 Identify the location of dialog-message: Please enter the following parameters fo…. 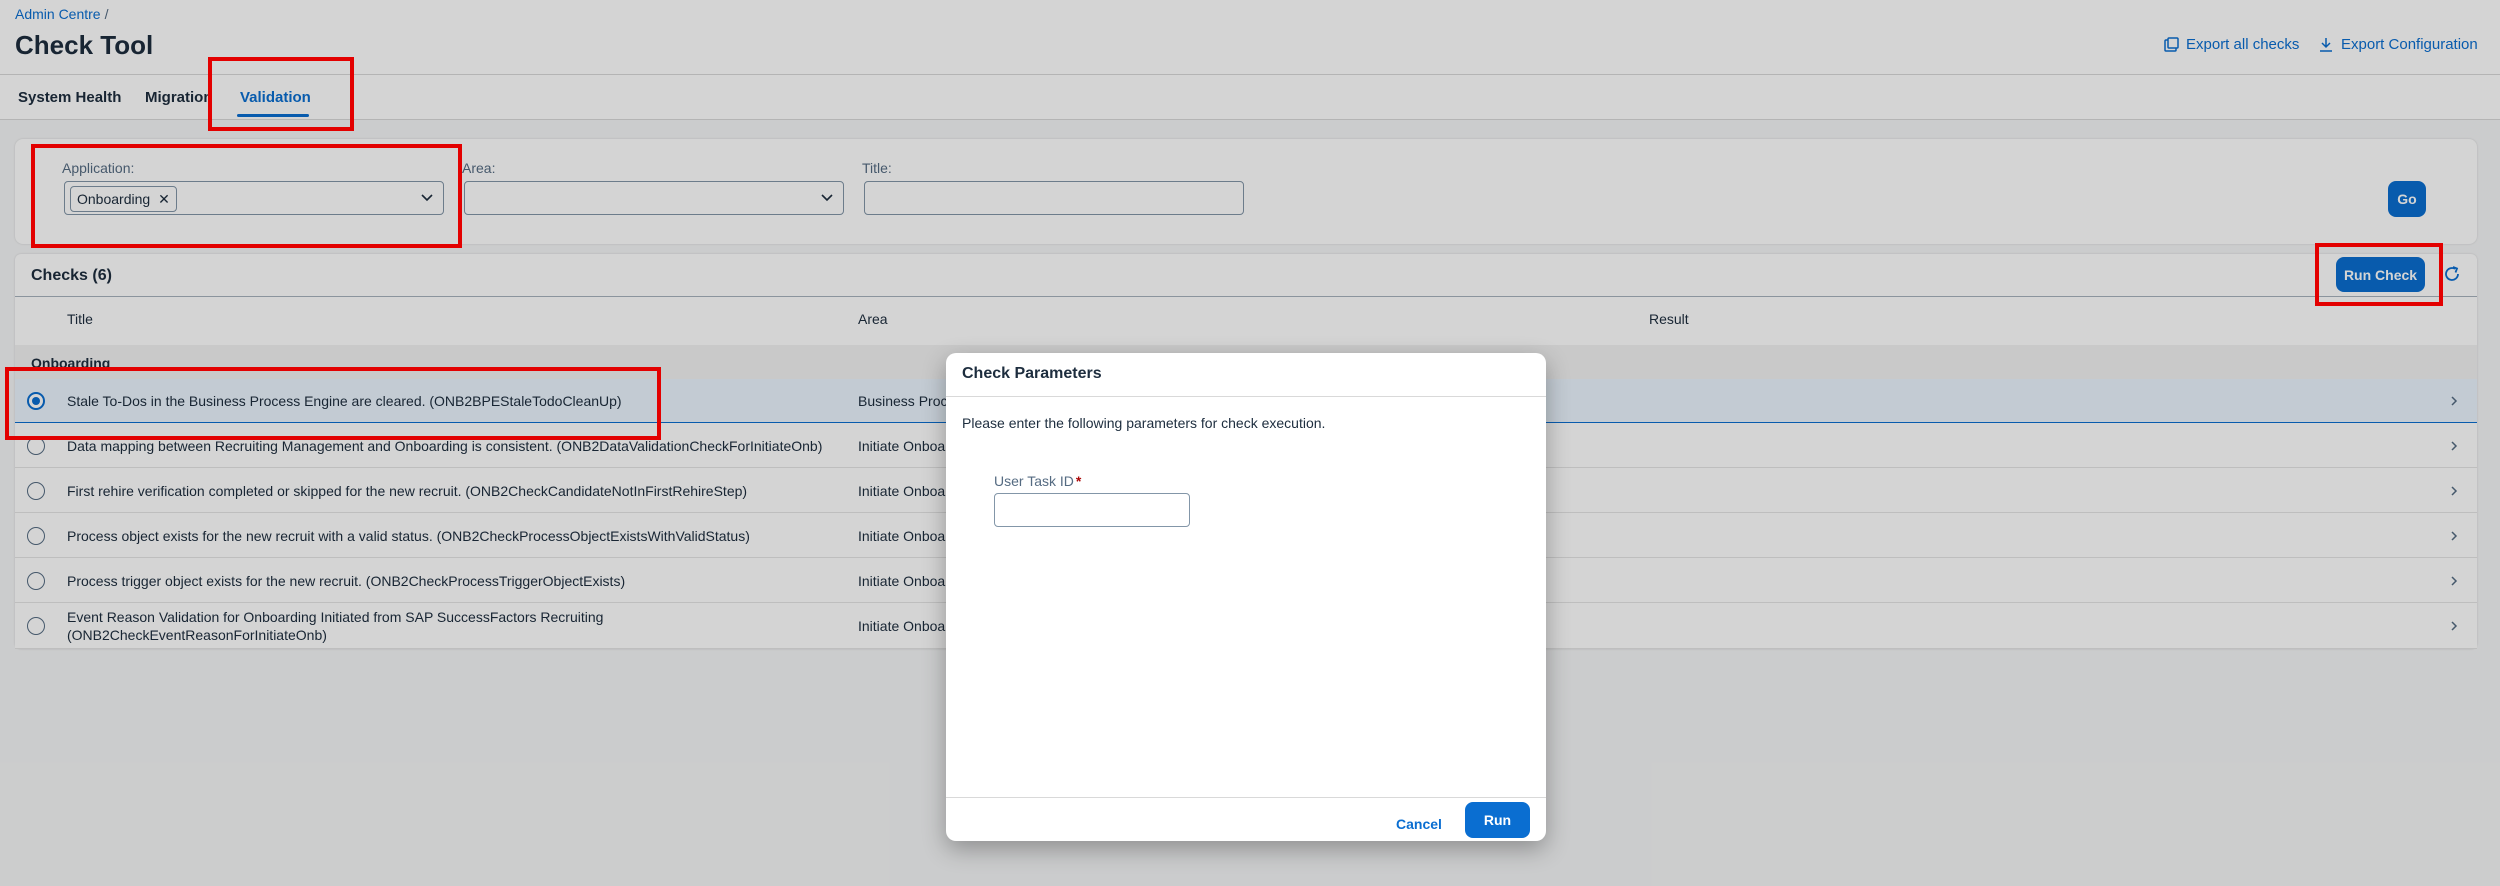
(1144, 423).